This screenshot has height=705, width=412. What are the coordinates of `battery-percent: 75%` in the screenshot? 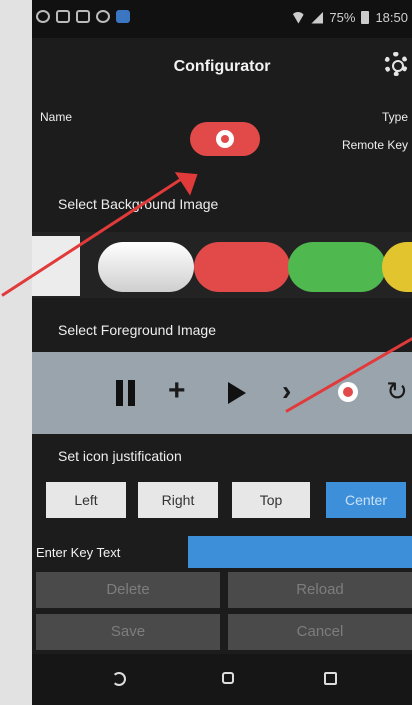 It's located at (342, 17).